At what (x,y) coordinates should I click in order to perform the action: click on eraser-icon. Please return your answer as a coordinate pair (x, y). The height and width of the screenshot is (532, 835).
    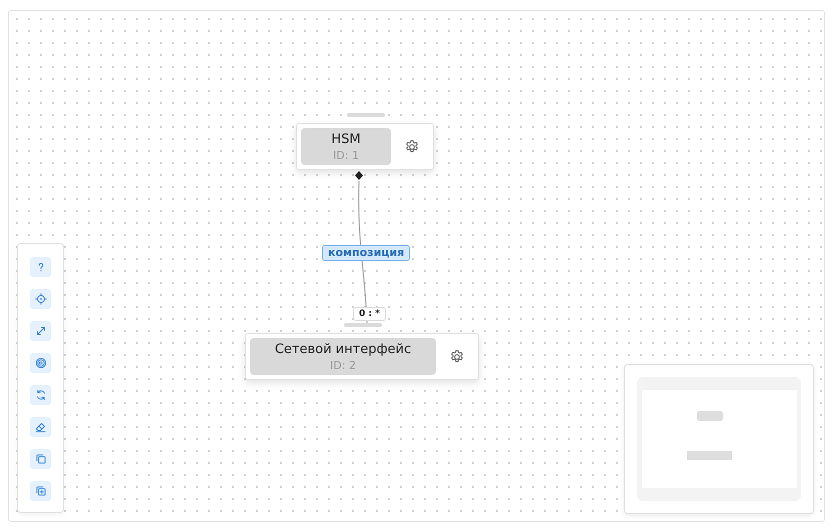
    Looking at the image, I should click on (41, 427).